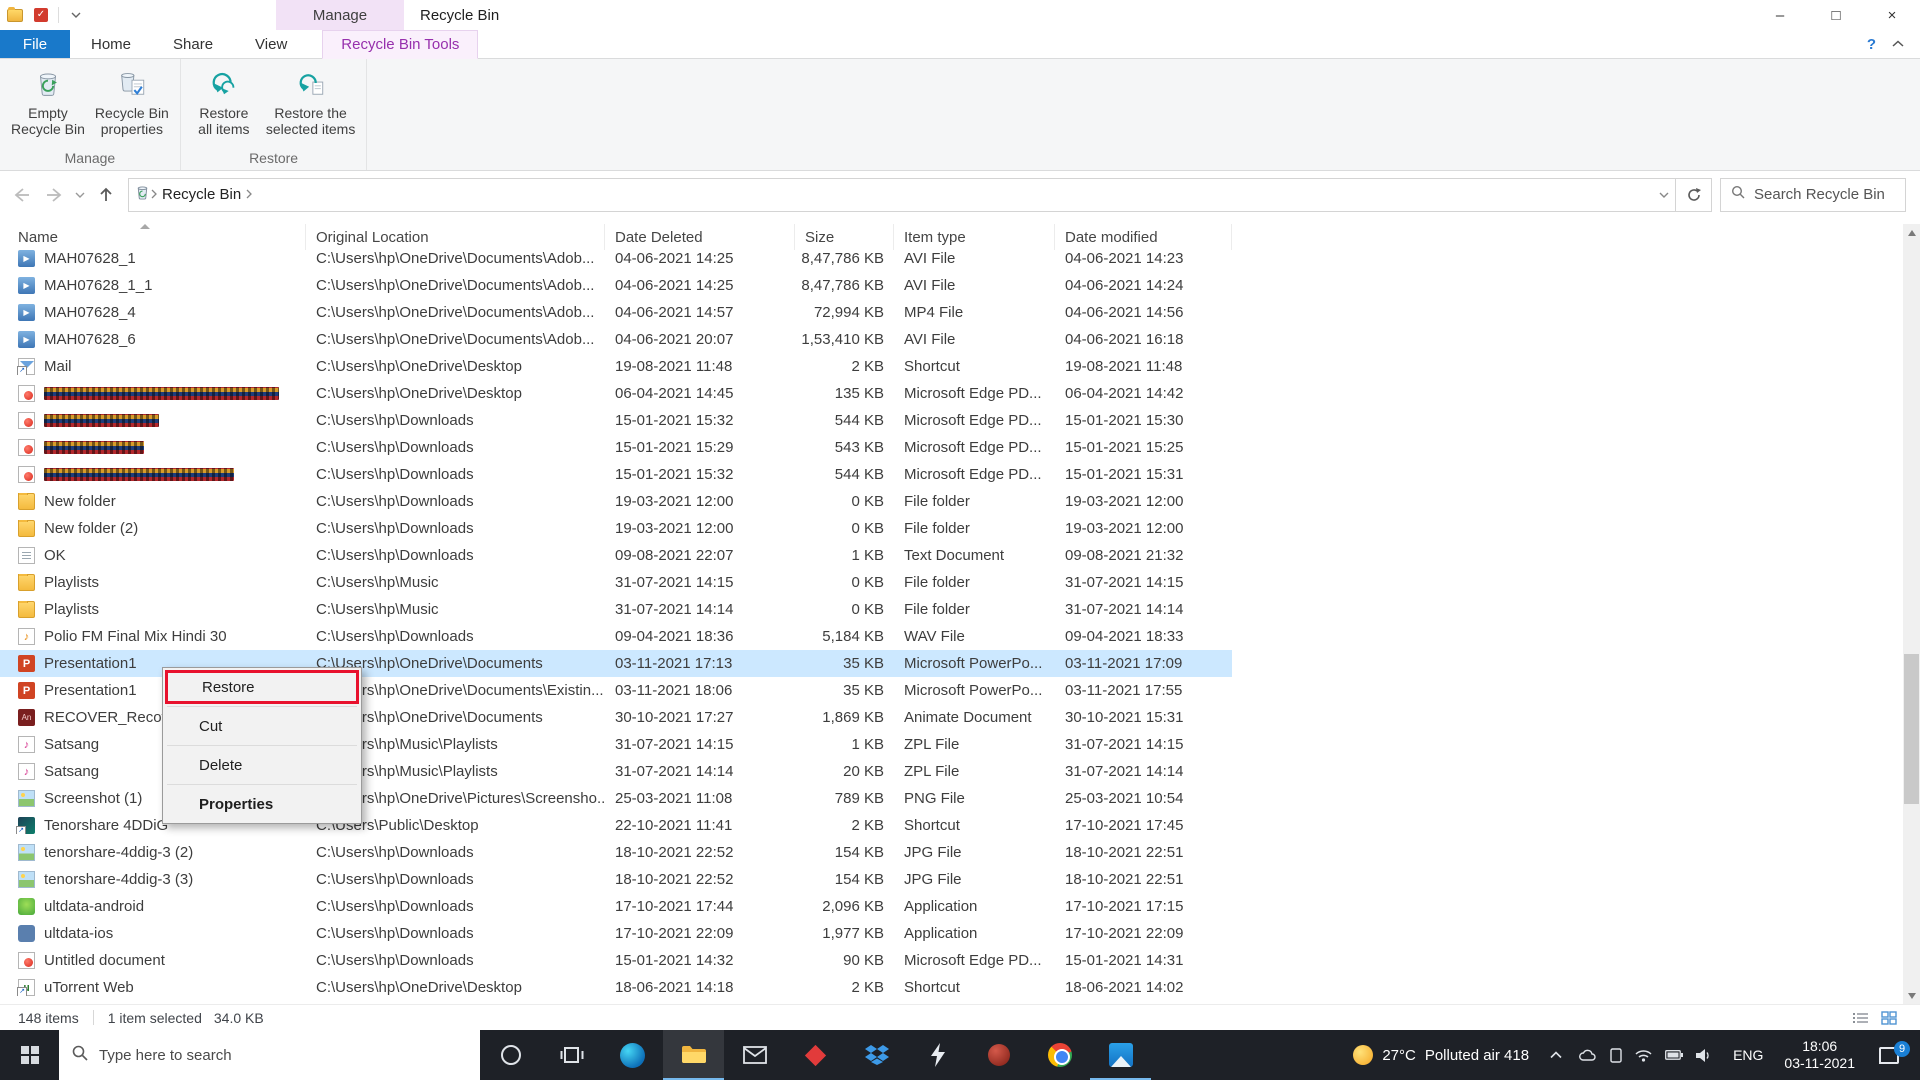 The width and height of the screenshot is (1920, 1080). What do you see at coordinates (1643, 1055) in the screenshot?
I see `wifi-icon` at bounding box center [1643, 1055].